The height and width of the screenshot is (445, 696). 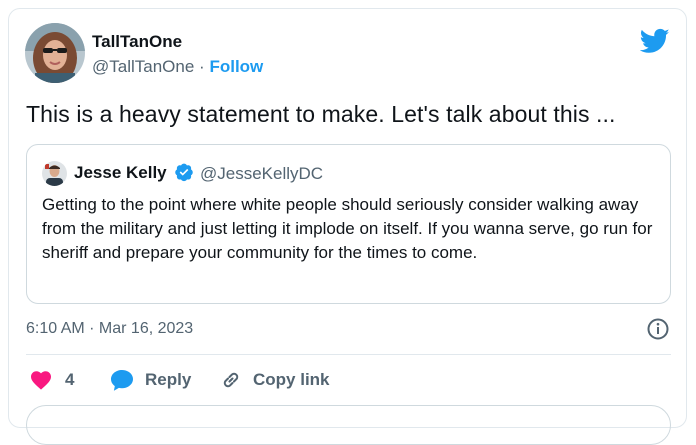 I want to click on info-icon, so click(x=658, y=329).